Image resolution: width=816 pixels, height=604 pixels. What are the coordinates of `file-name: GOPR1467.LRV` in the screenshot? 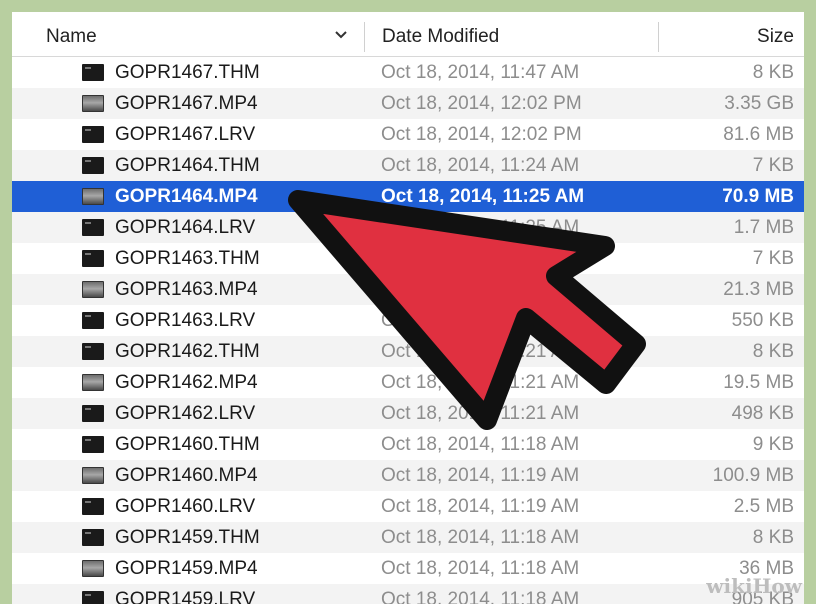 It's located at (185, 134).